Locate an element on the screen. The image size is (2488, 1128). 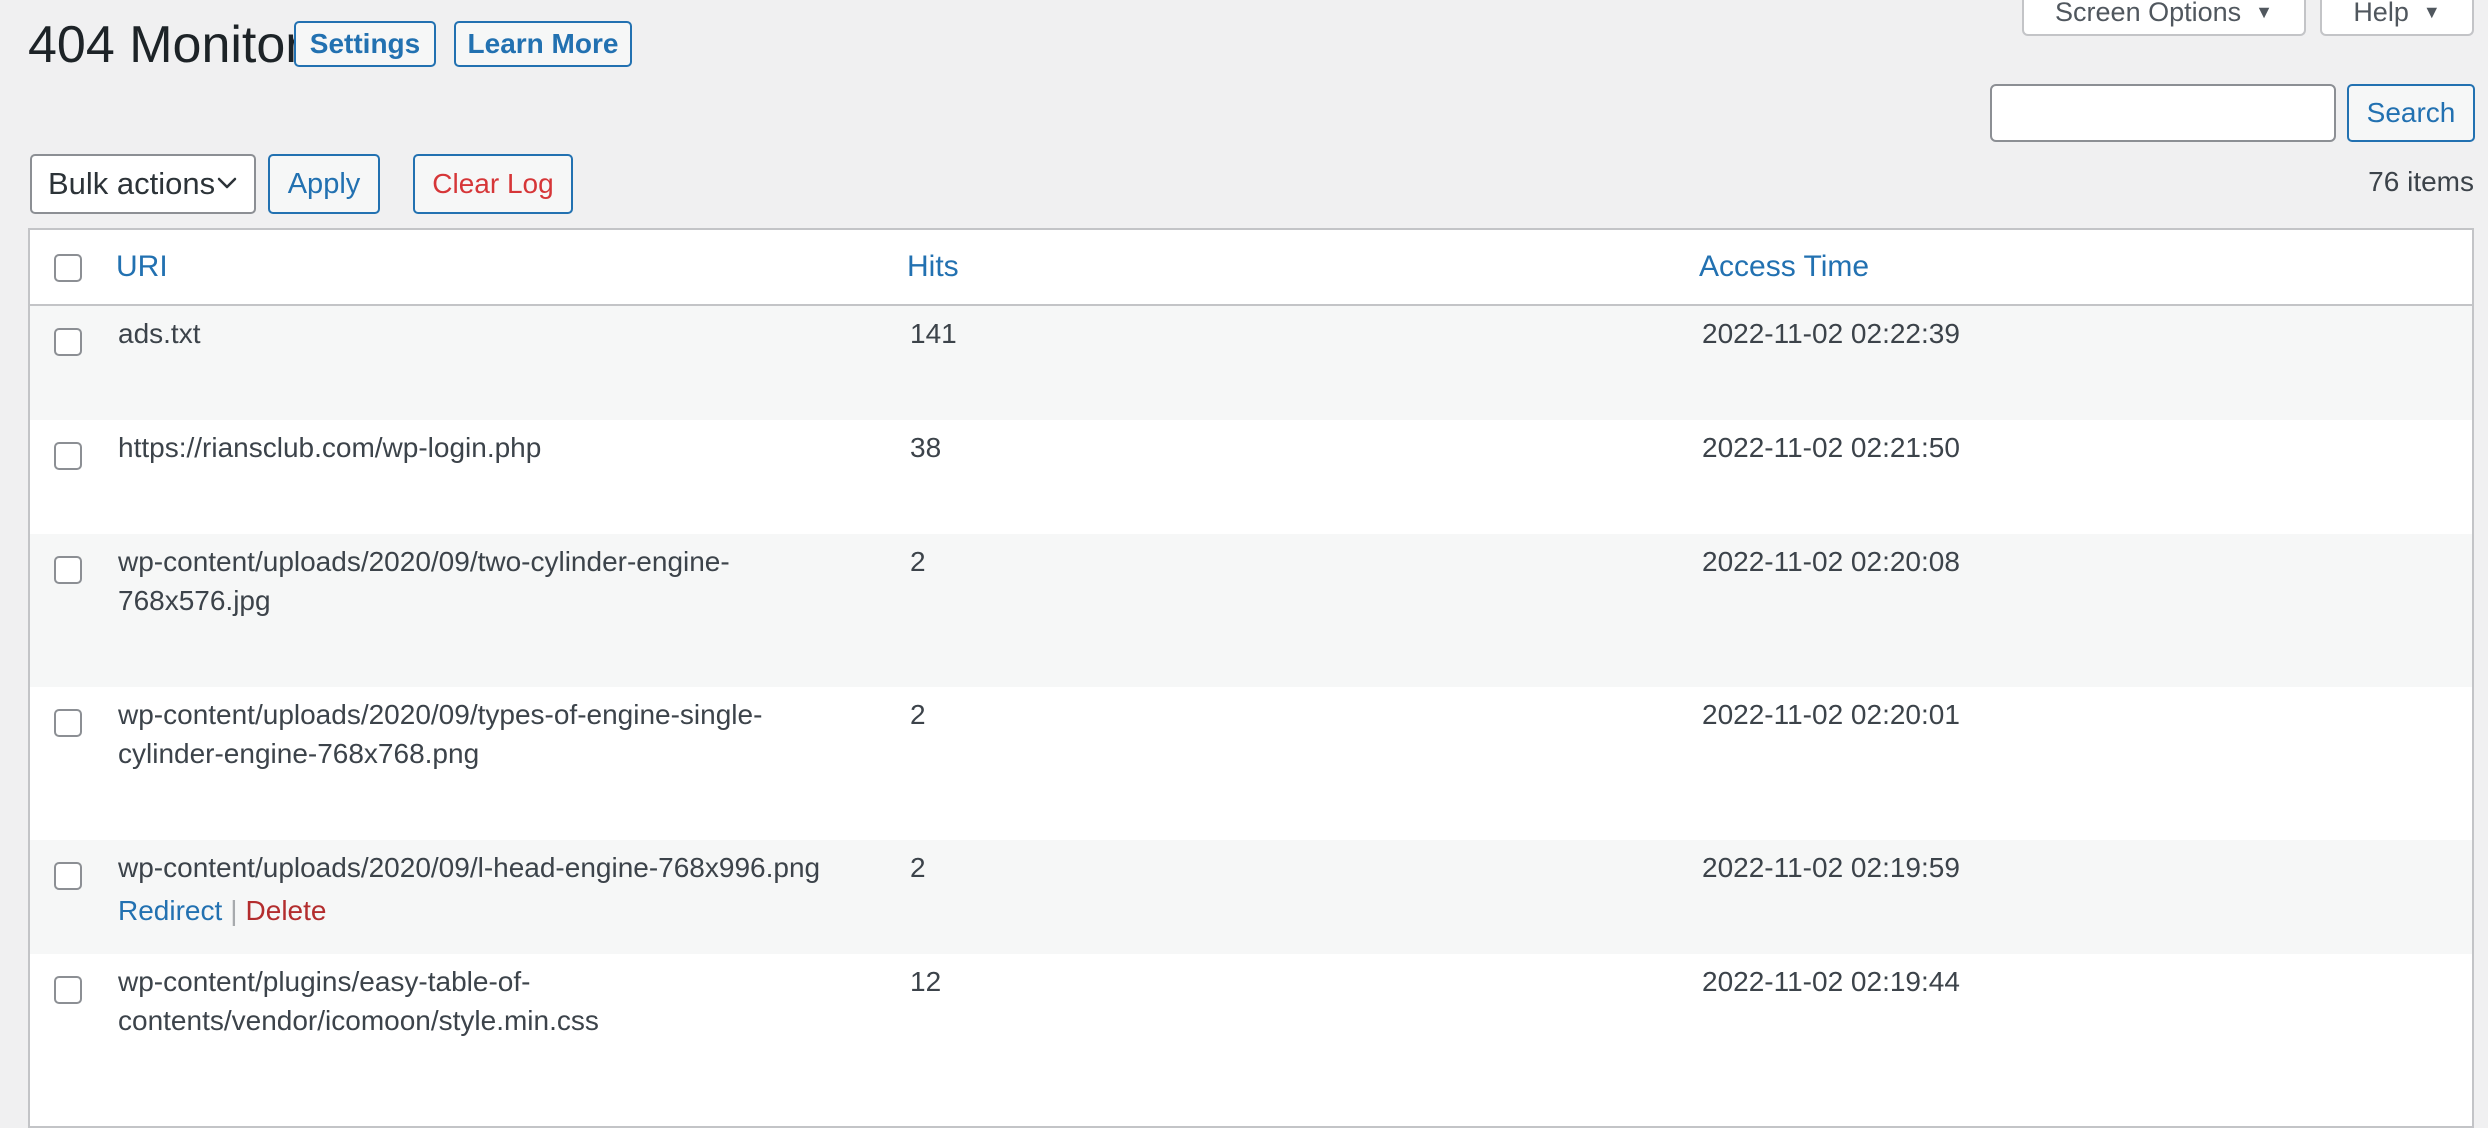
row-actions: Redirect | Delete is located at coordinates (222, 910).